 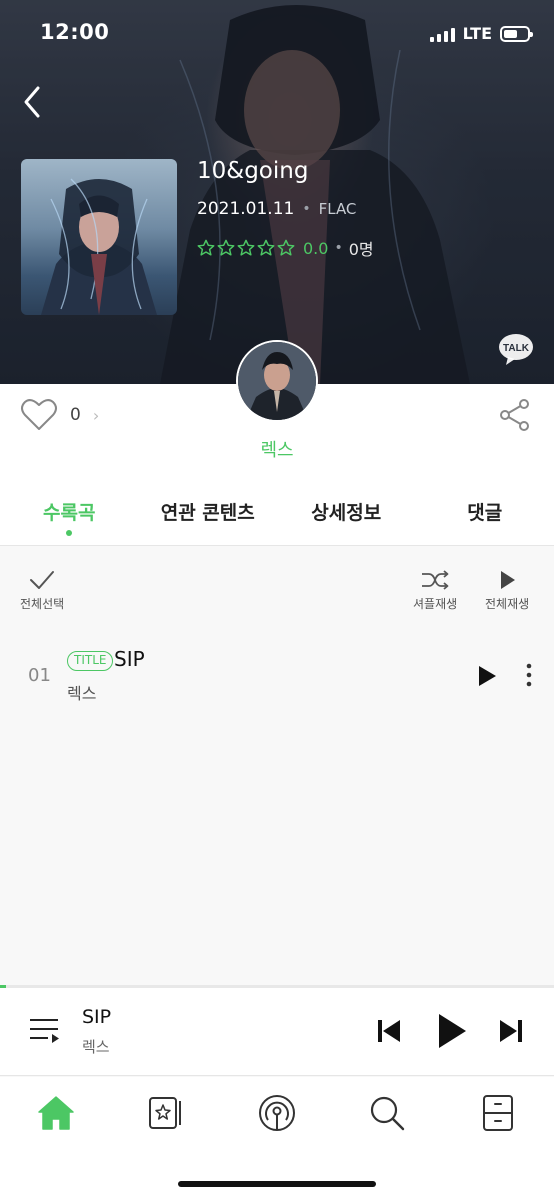 I want to click on playlist-button, so click(x=45, y=1034).